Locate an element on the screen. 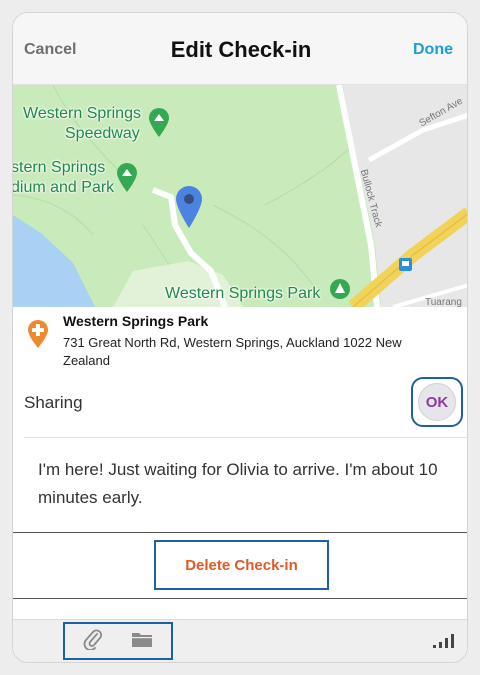 Image resolution: width=480 pixels, height=675 pixels. page-title: Edit Check-in is located at coordinates (241, 49).